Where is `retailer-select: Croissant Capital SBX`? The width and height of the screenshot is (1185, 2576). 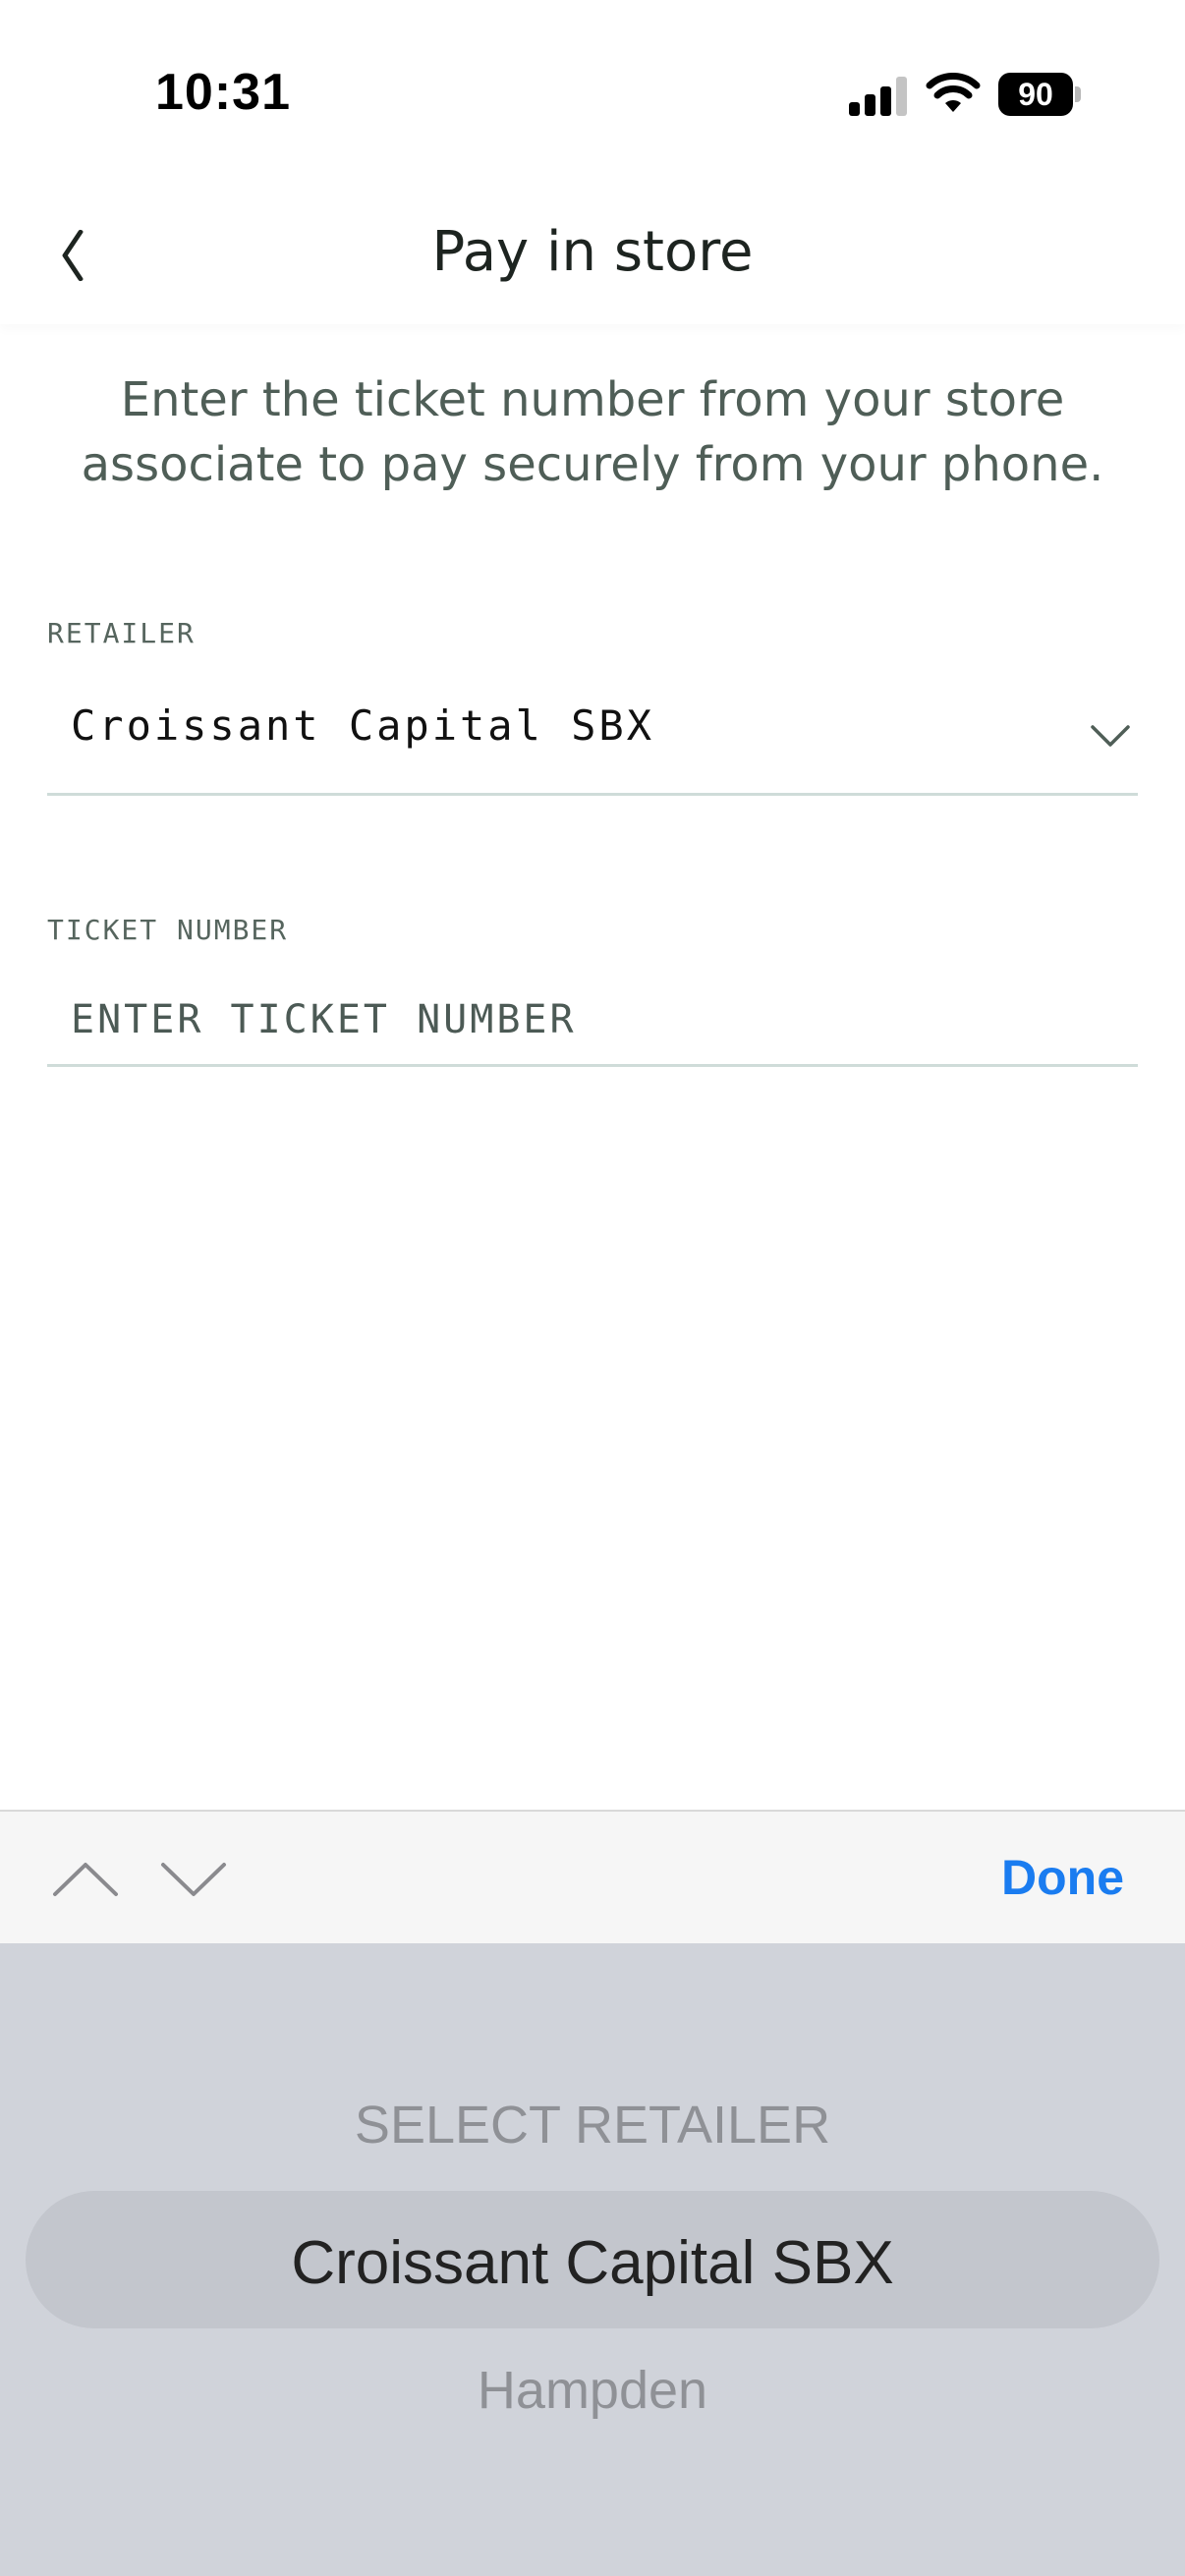 retailer-select: Croissant Capital SBX is located at coordinates (592, 737).